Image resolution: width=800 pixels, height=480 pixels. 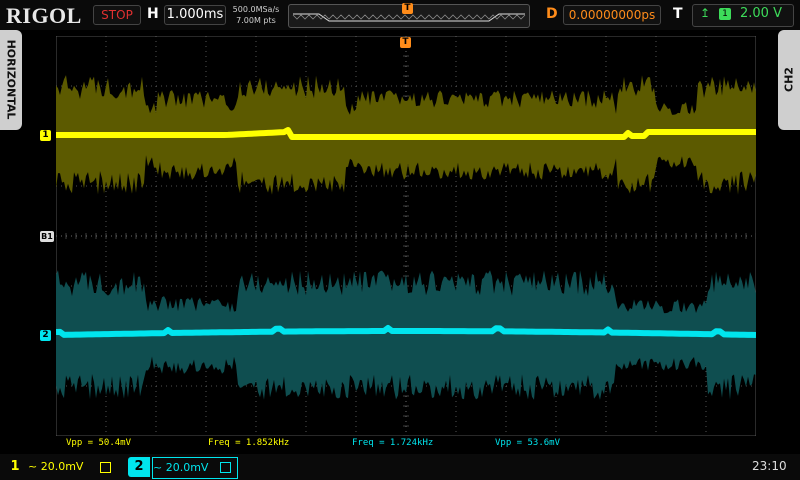 What do you see at coordinates (405, 42) in the screenshot?
I see `trigger-time-marker: T` at bounding box center [405, 42].